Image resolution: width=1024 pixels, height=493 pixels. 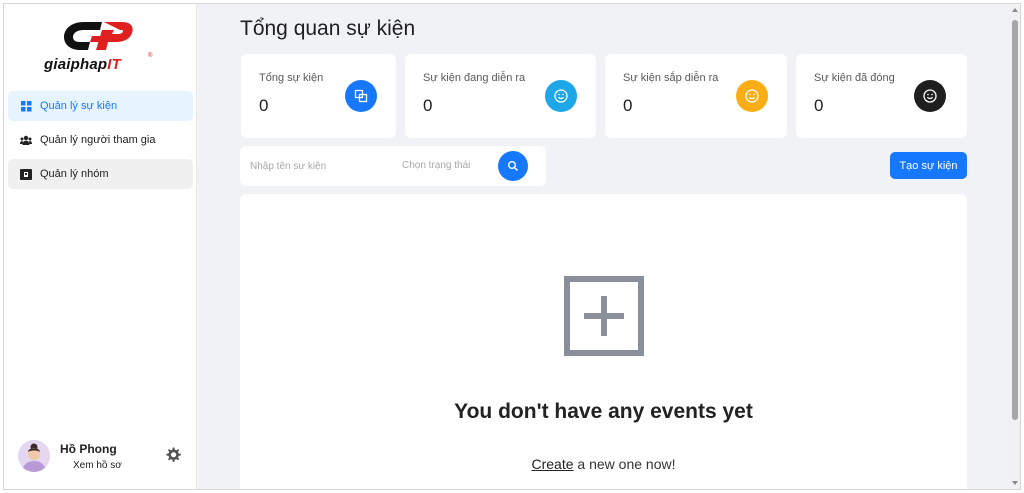 I want to click on scroll-down-arrow-icon, so click(x=1015, y=483).